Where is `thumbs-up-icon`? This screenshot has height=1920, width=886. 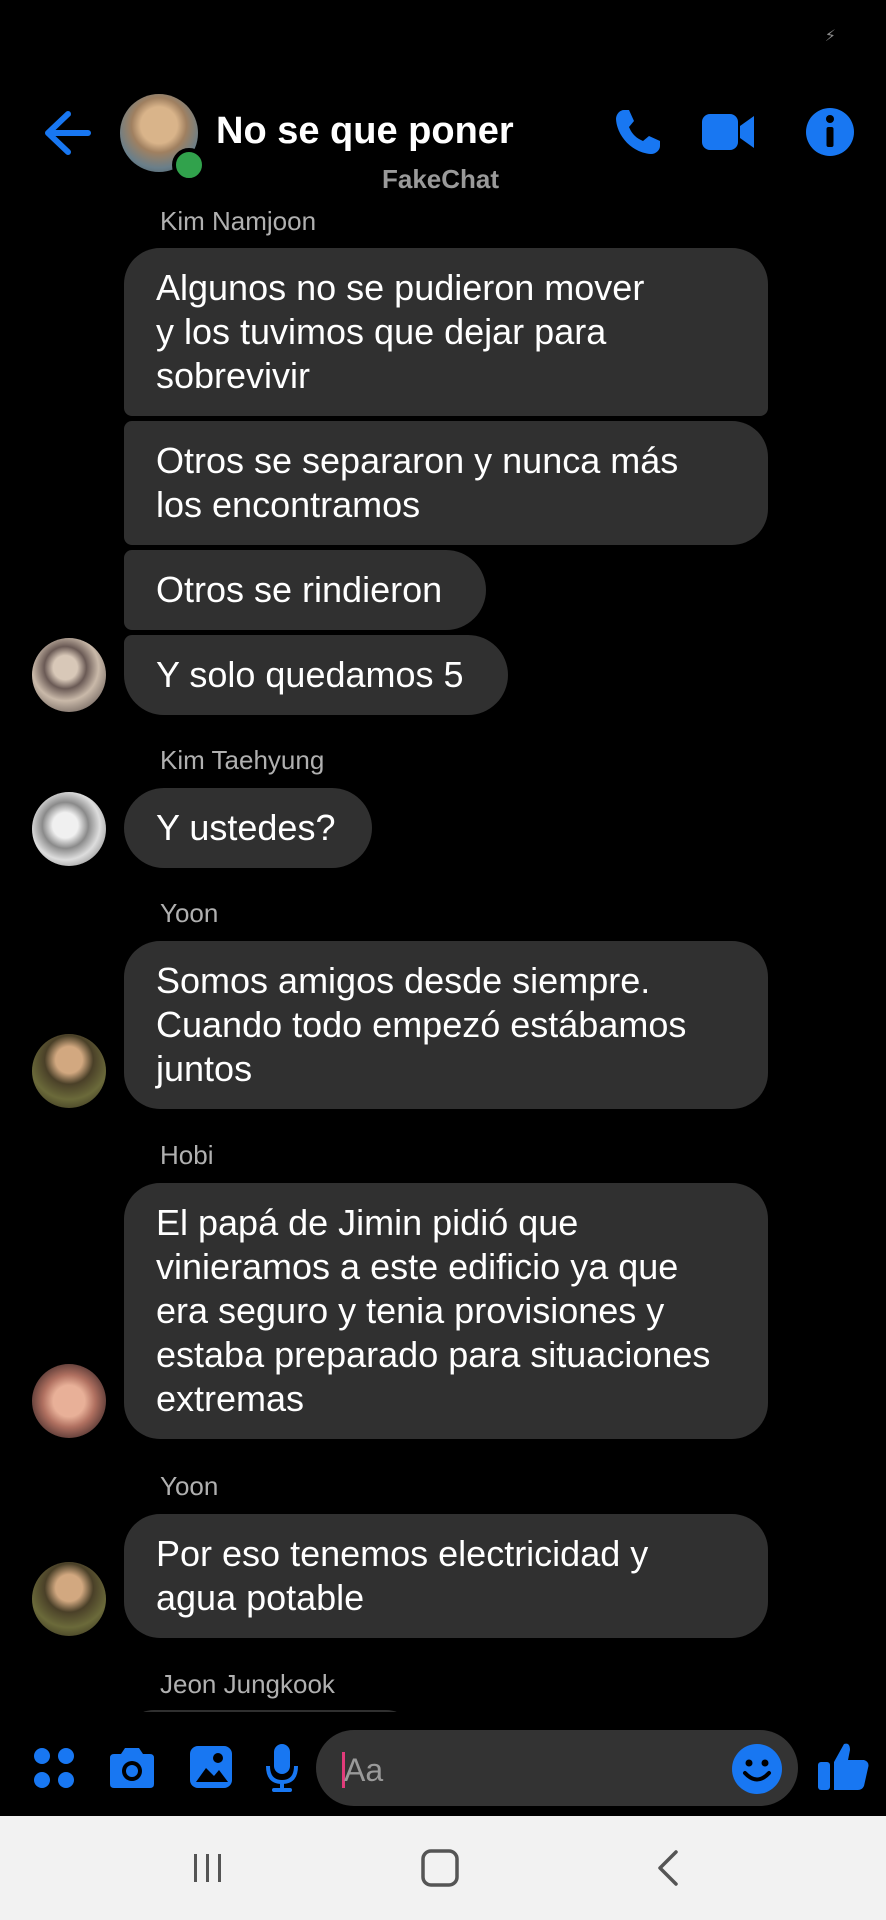
thumbs-up-icon is located at coordinates (844, 1766).